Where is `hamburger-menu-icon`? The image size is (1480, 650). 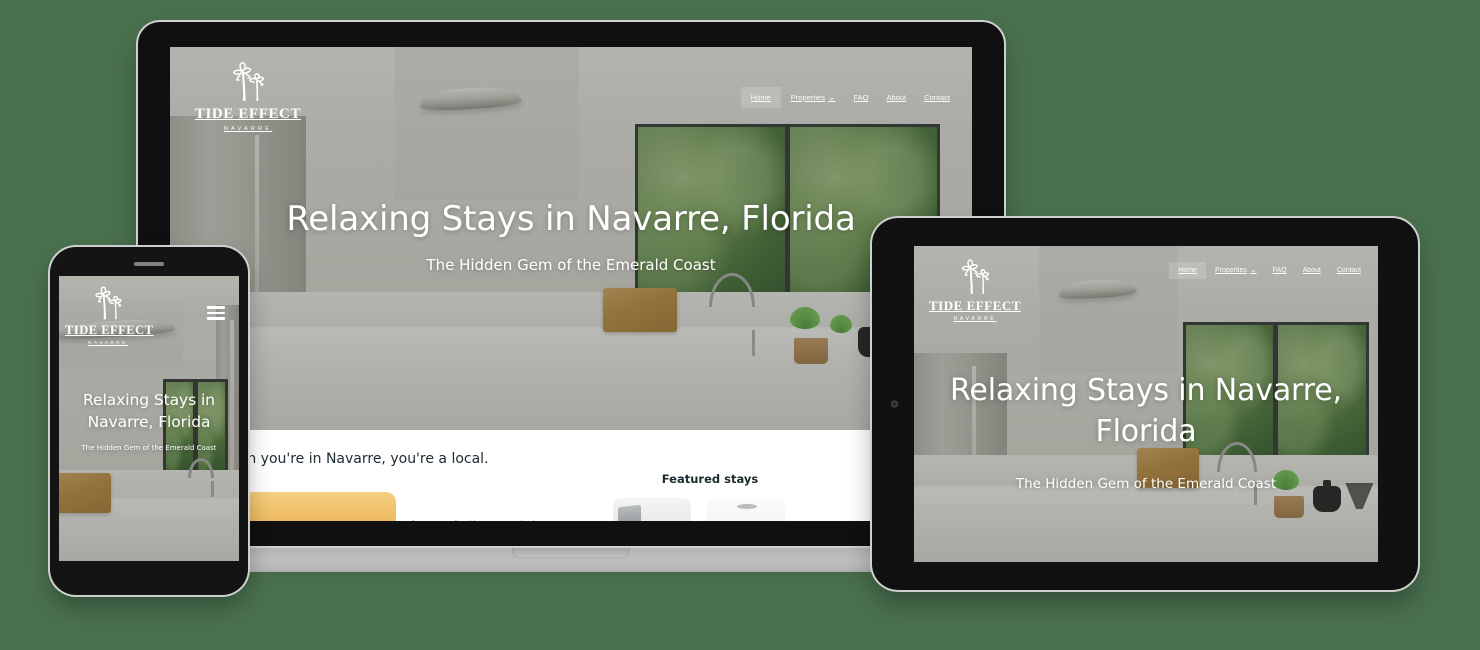 hamburger-menu-icon is located at coordinates (216, 313).